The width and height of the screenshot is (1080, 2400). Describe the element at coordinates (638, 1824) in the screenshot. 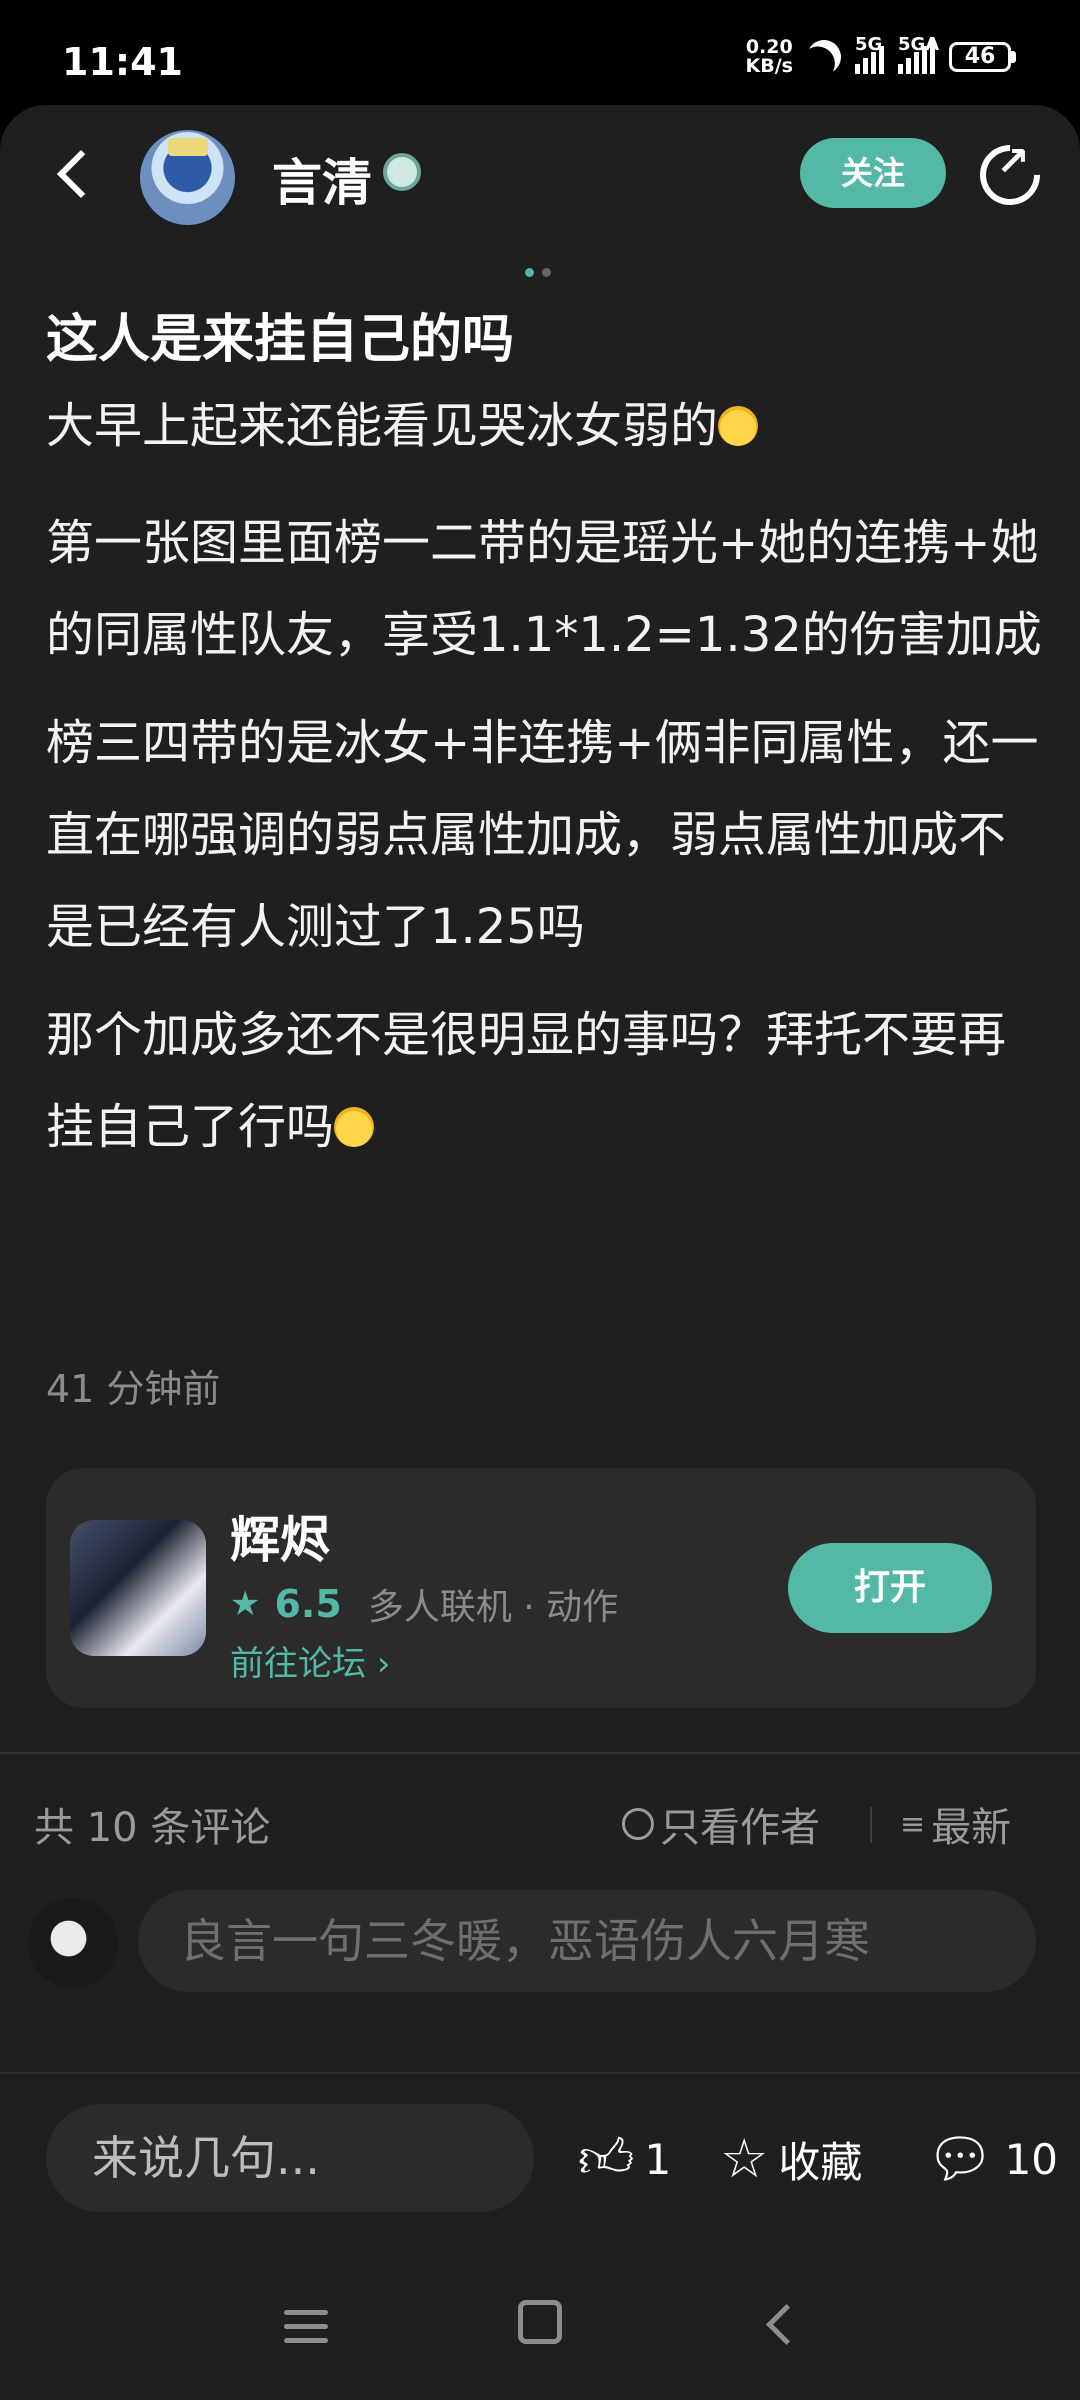

I see `radio-circle-icon` at that location.